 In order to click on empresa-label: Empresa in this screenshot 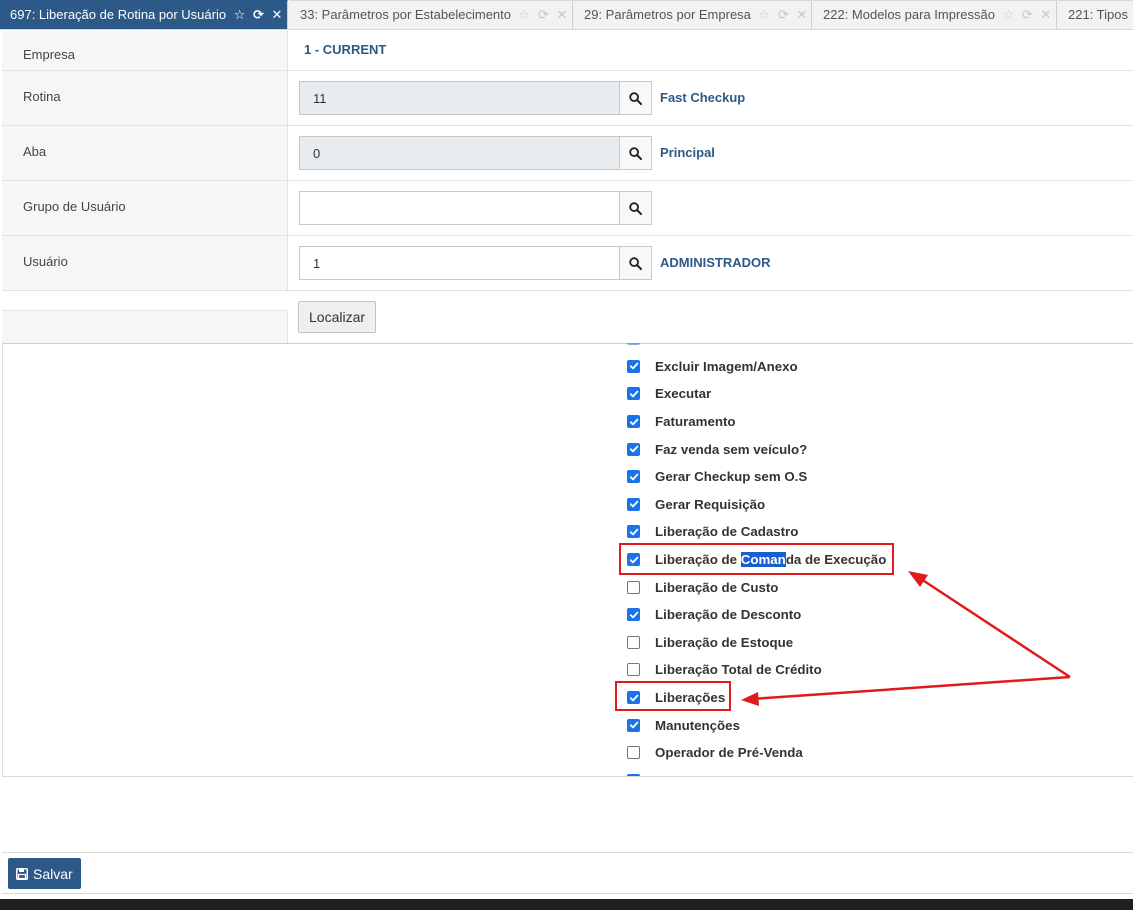, I will do `click(145, 50)`.